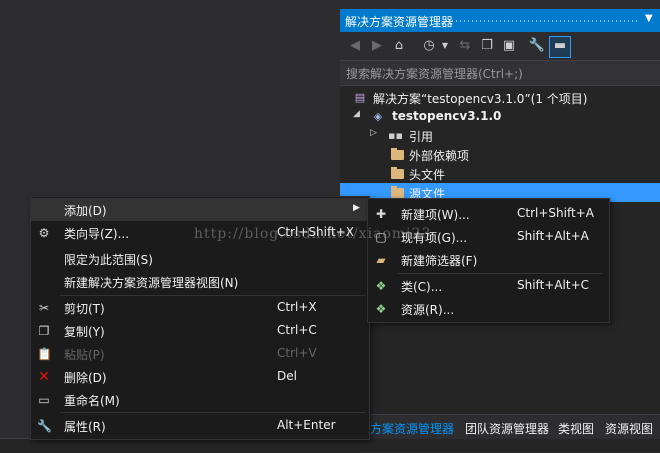 The width and height of the screenshot is (660, 453). What do you see at coordinates (544, 21) in the screenshot?
I see `title-bar-grip` at bounding box center [544, 21].